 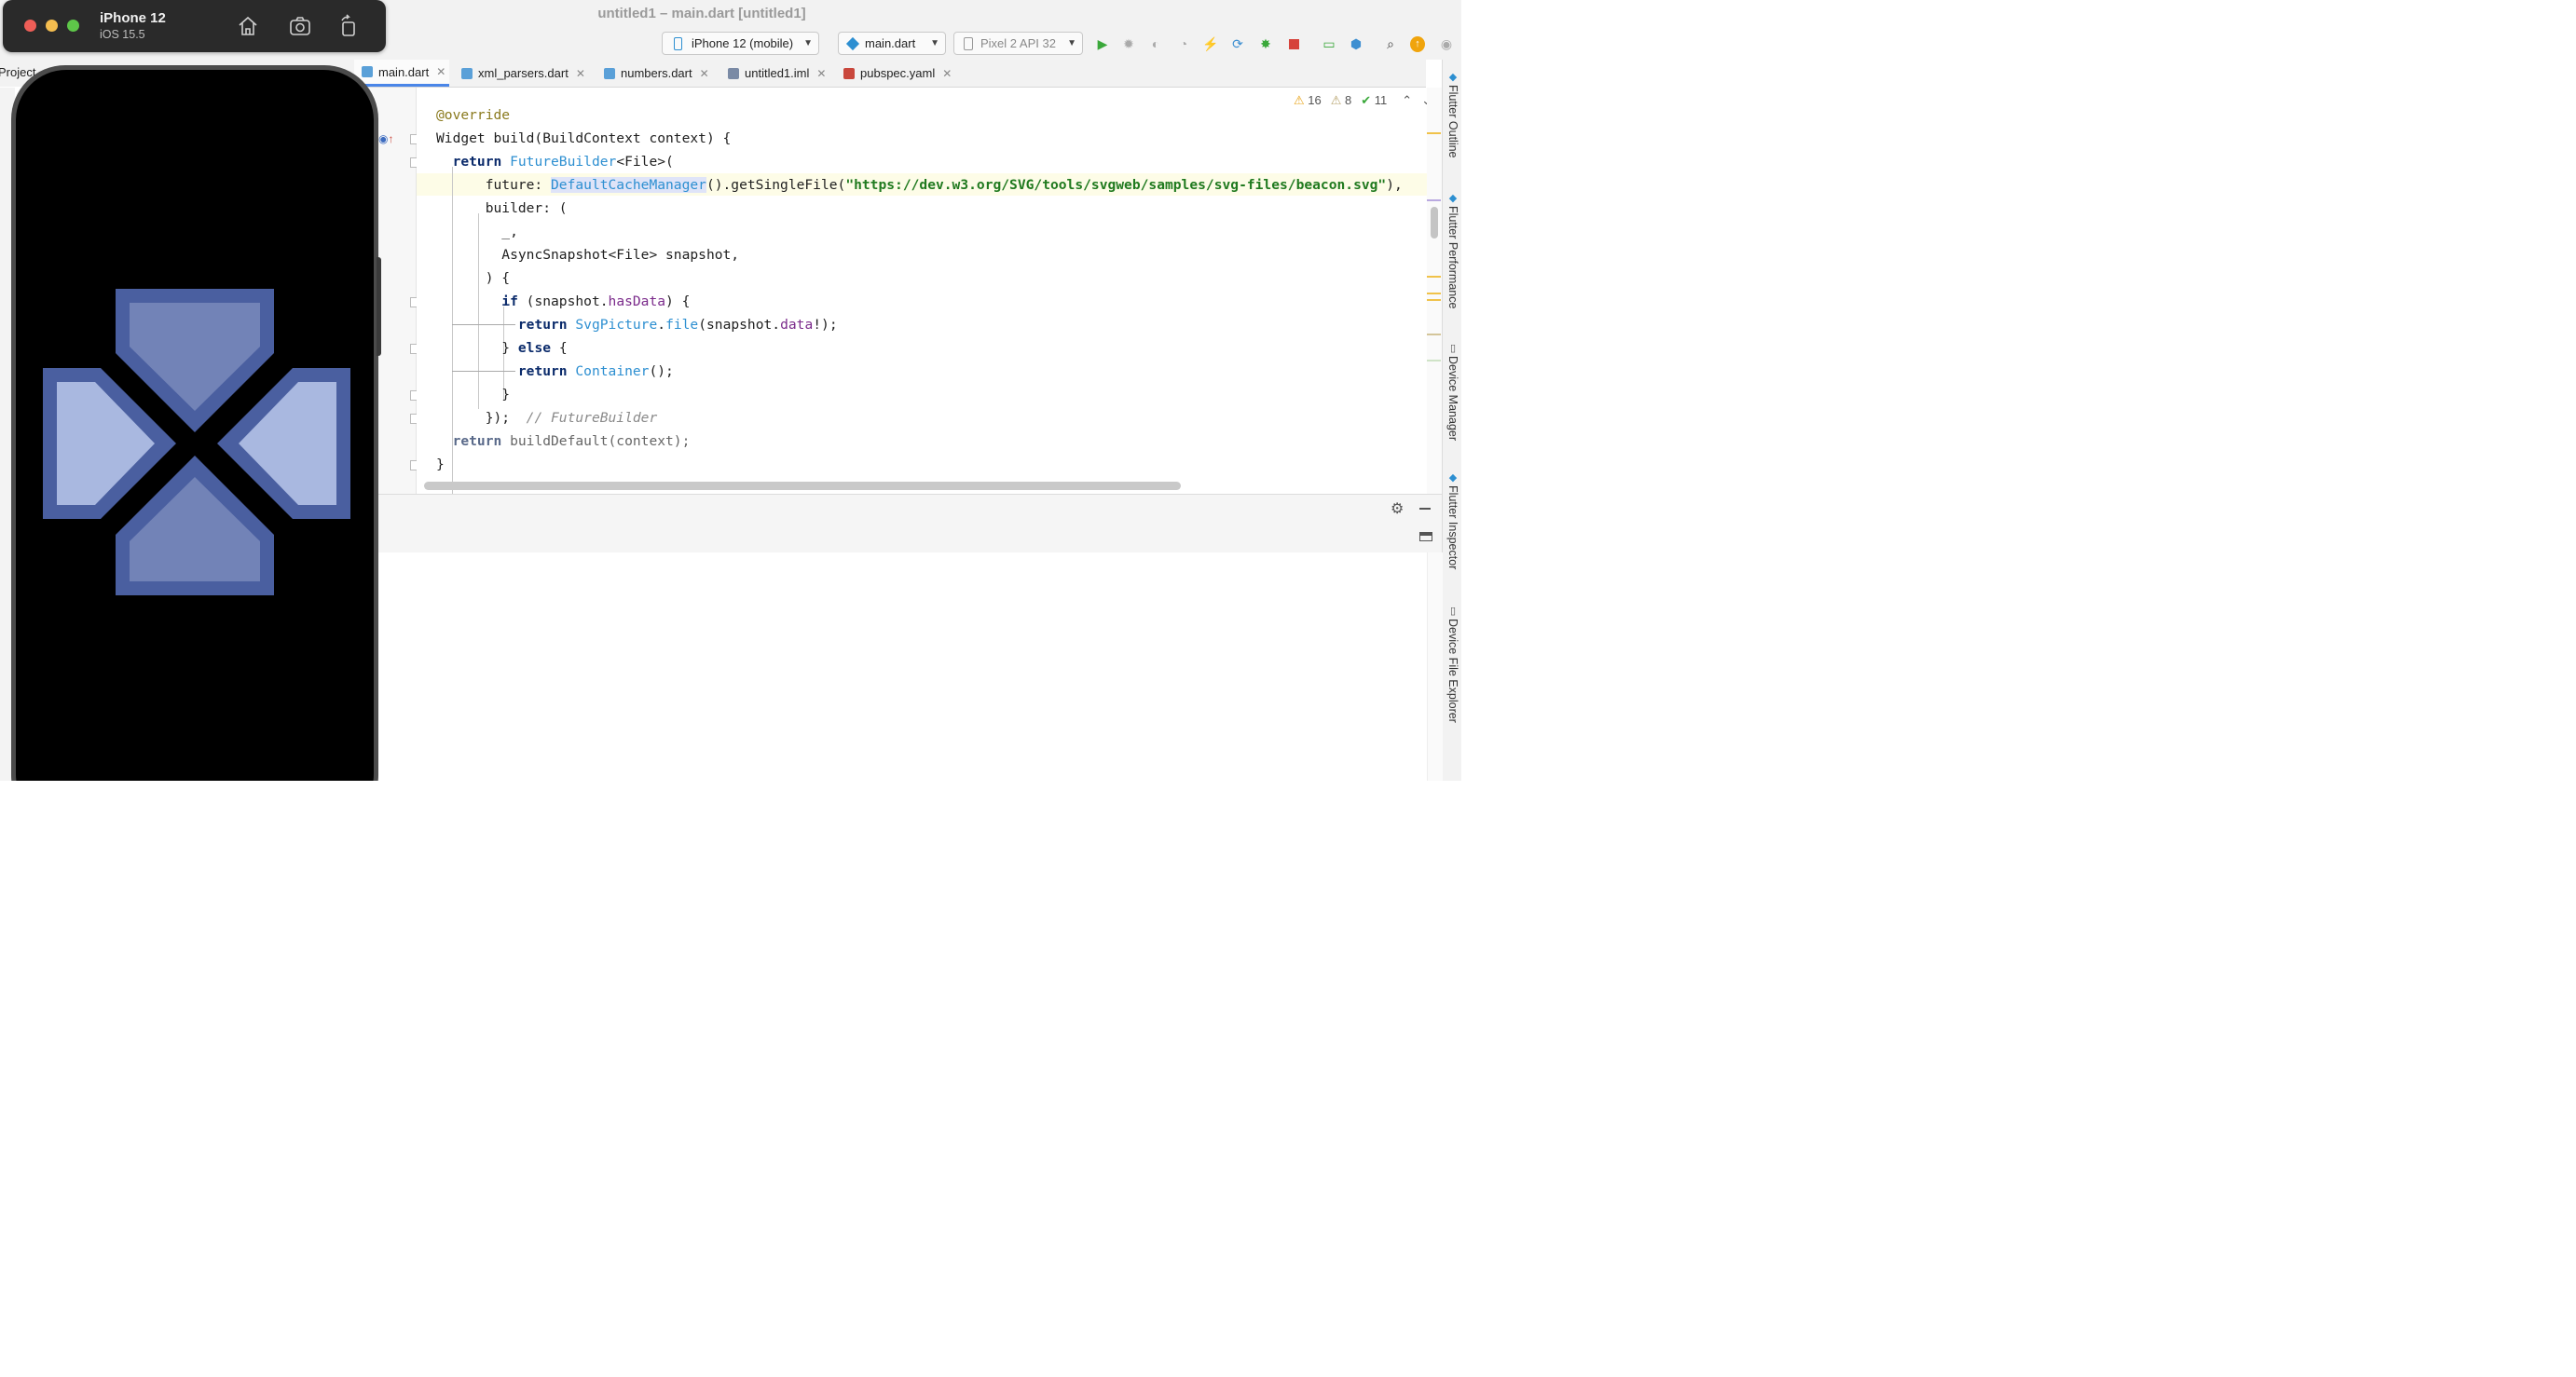 I want to click on tool-device-manager: ▯ Device Manager, so click(x=1453, y=391).